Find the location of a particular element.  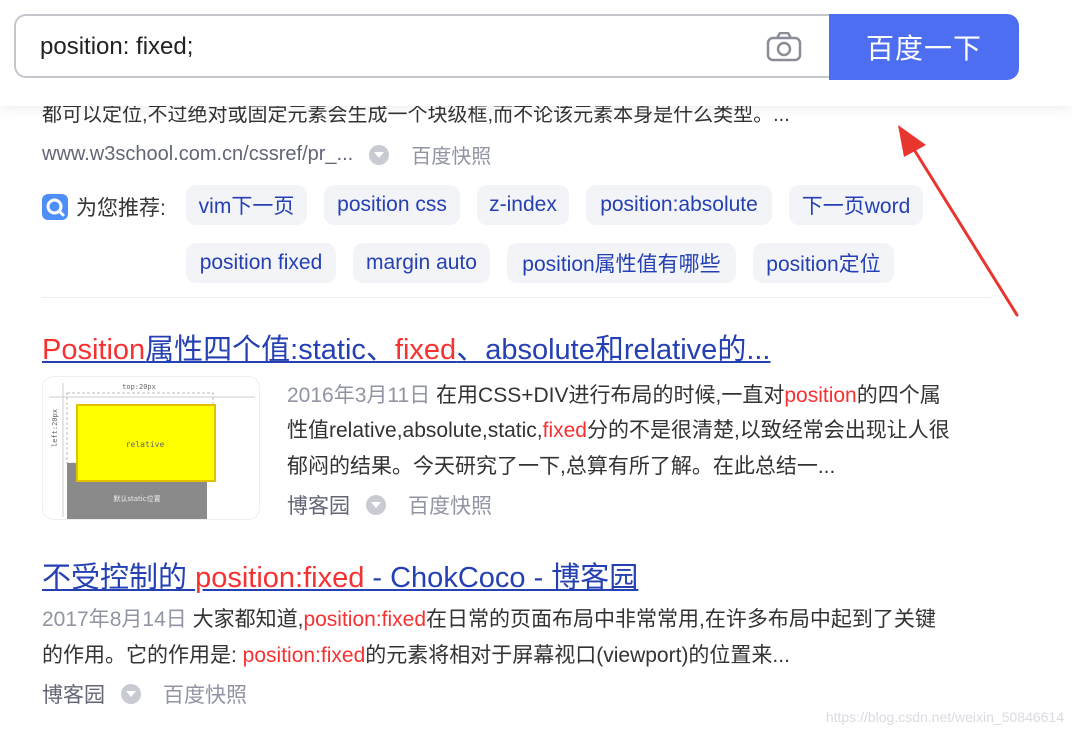

abstract-text: 在日常的页面布局中非常常用,在许多布局中起到了关键 is located at coordinates (681, 619).